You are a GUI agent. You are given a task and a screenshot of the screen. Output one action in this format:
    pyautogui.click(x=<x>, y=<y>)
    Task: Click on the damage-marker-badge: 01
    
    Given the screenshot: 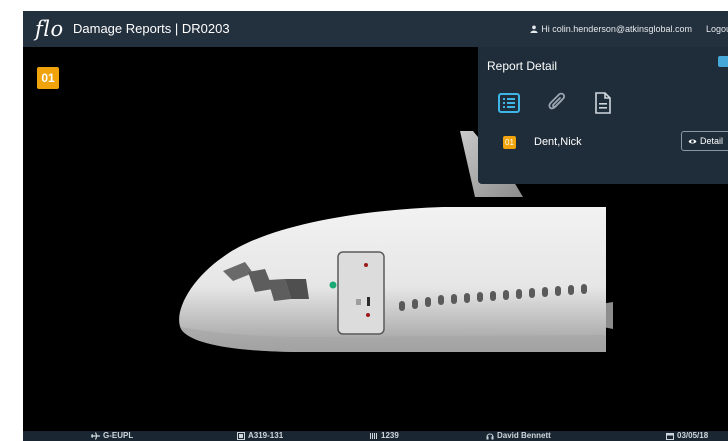 What is the action you would take?
    pyautogui.click(x=48, y=78)
    